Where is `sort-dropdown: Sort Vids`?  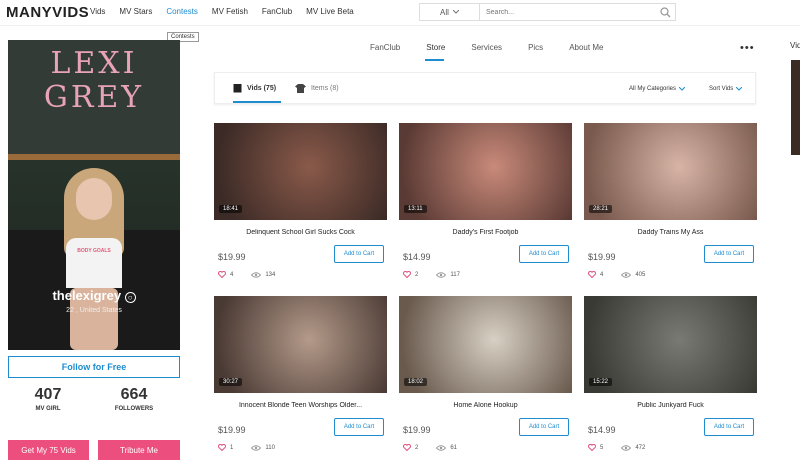 sort-dropdown: Sort Vids is located at coordinates (726, 89).